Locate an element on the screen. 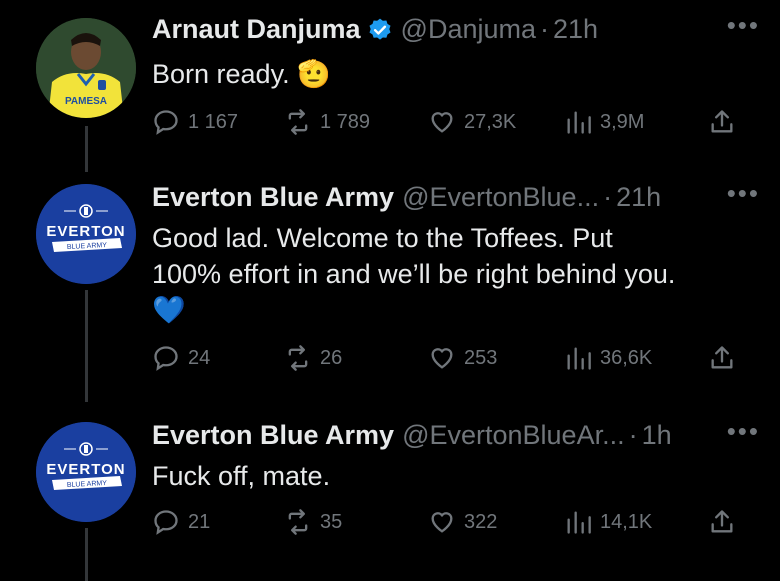  action-bar: 1 167 1 789 27,3K 3,9M is located at coordinates (452, 122).